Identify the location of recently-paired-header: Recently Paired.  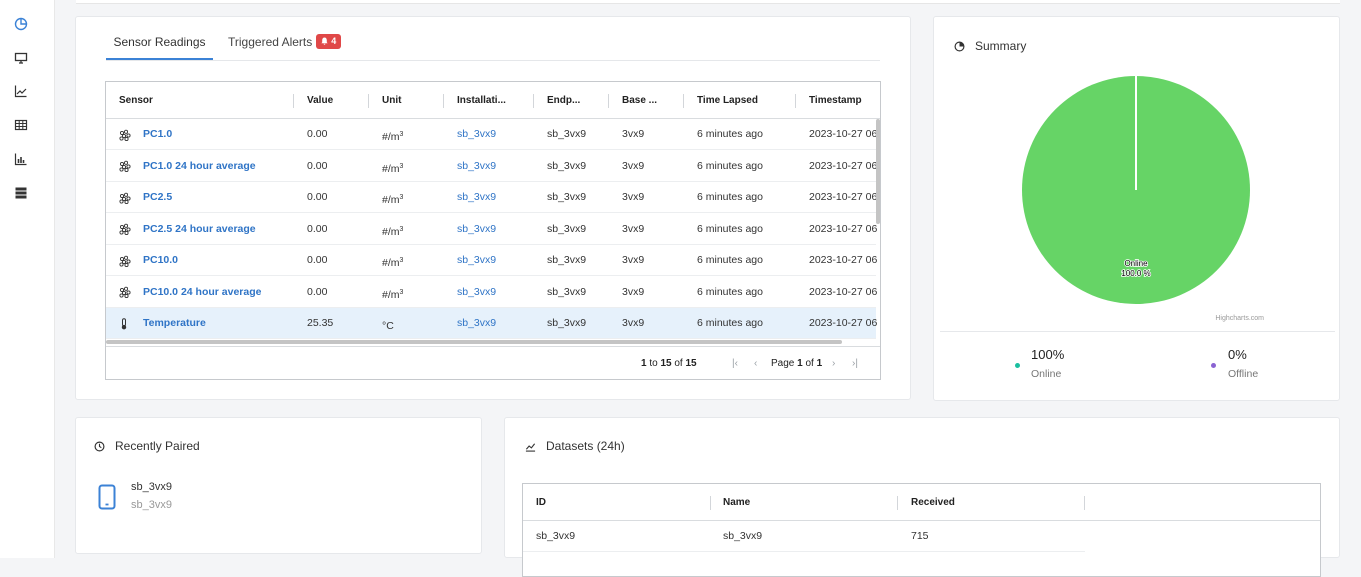
(147, 446).